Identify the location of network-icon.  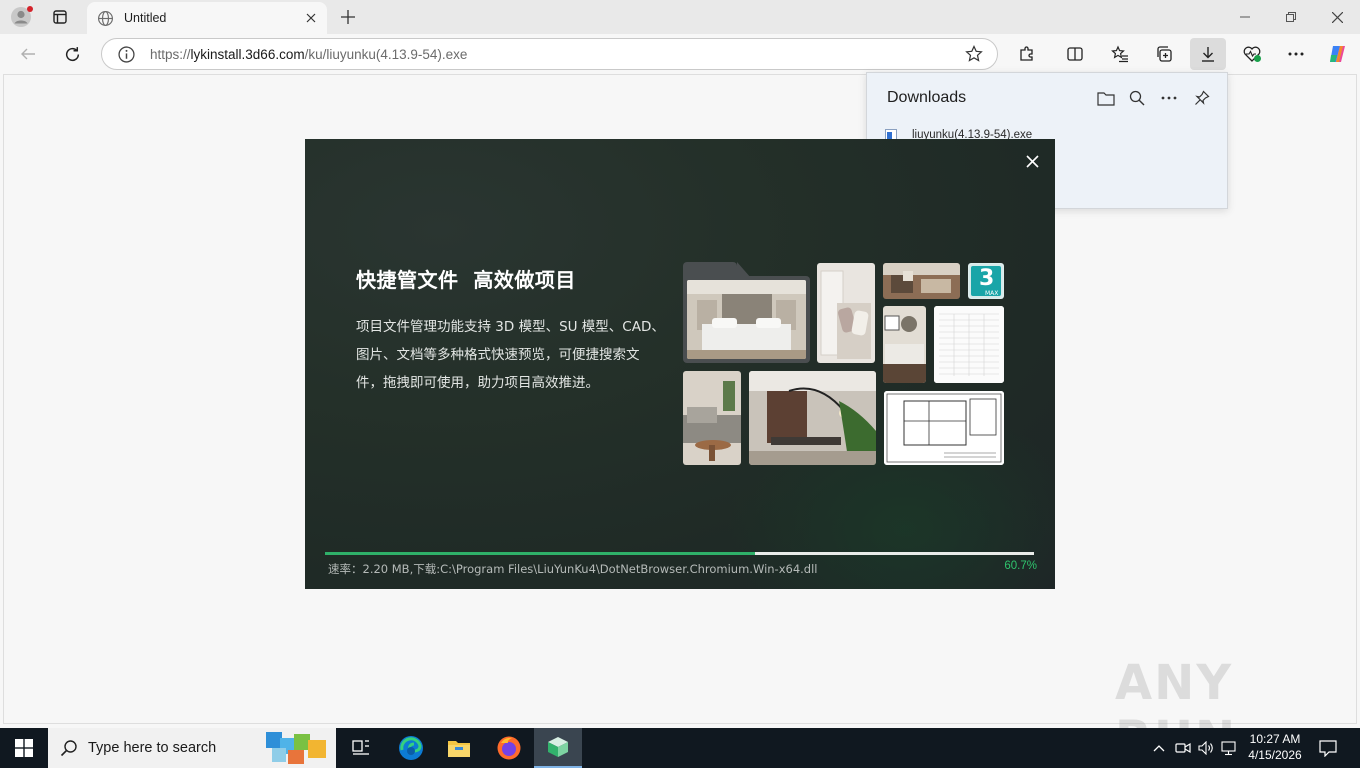
(1228, 747).